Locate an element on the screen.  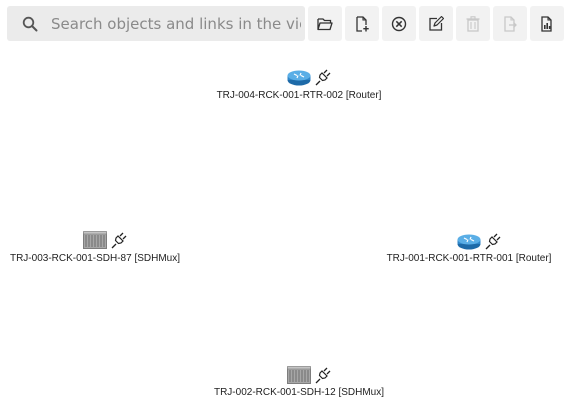
node-label: TRJ-003-RCK-001-SDH-87 [SDHMux] is located at coordinates (95, 258).